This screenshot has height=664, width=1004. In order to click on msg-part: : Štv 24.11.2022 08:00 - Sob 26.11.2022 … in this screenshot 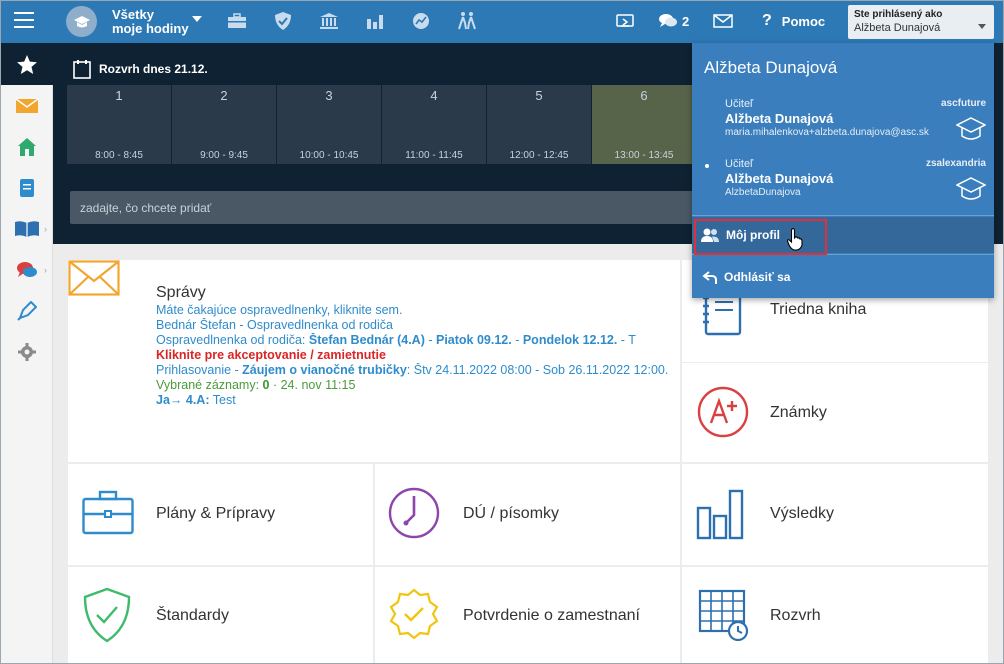, I will do `click(537, 370)`.